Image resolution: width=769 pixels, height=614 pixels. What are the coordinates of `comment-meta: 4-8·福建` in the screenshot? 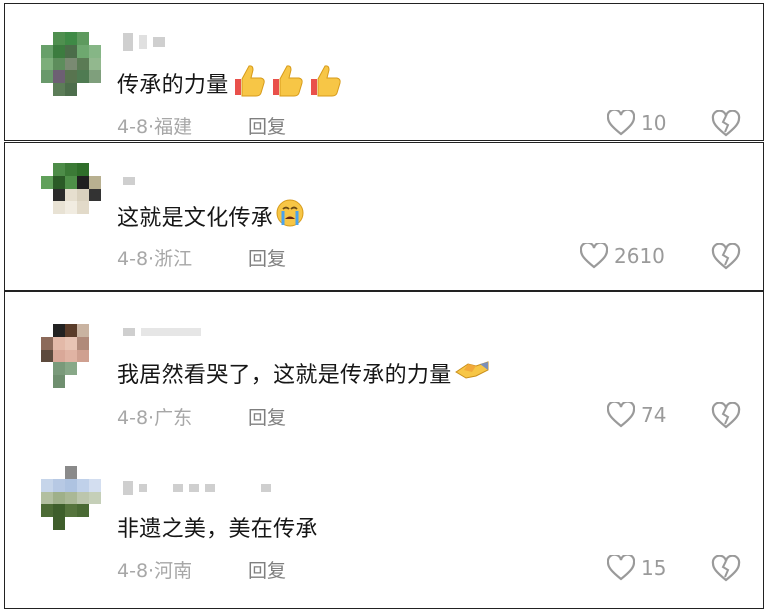 It's located at (154, 125).